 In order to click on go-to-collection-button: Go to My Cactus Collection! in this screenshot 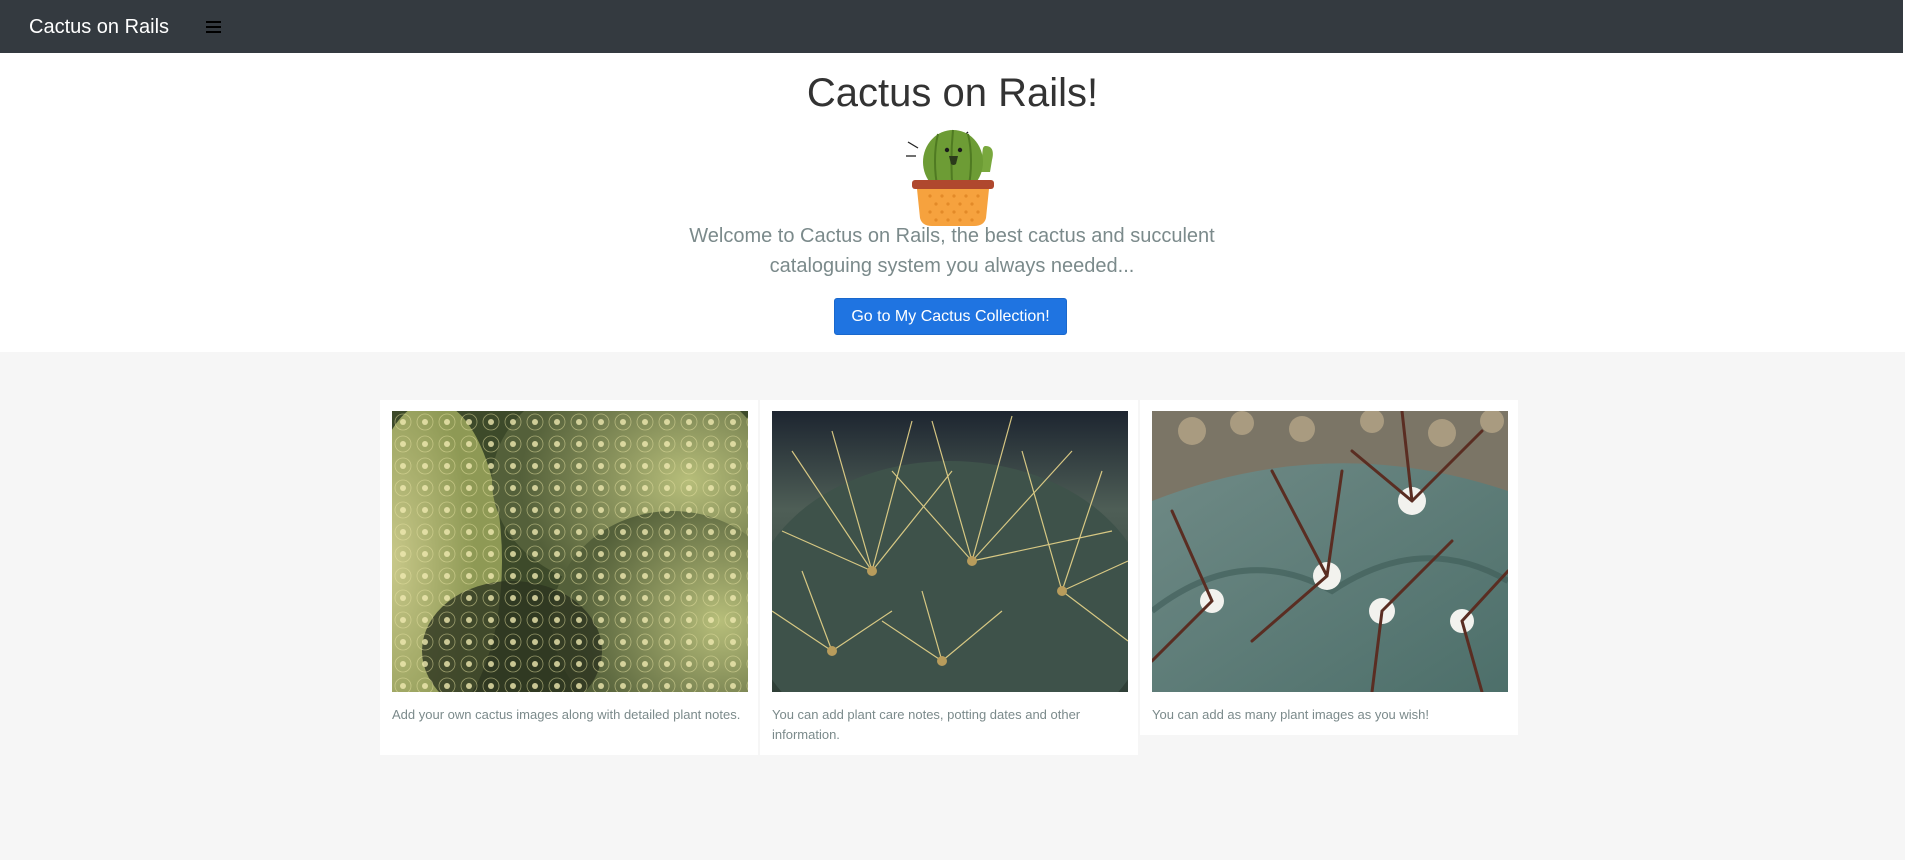, I will do `click(950, 316)`.